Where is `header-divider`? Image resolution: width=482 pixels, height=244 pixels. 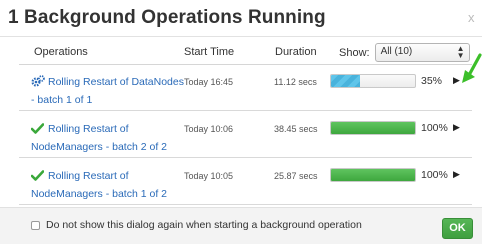
header-divider is located at coordinates (241, 36).